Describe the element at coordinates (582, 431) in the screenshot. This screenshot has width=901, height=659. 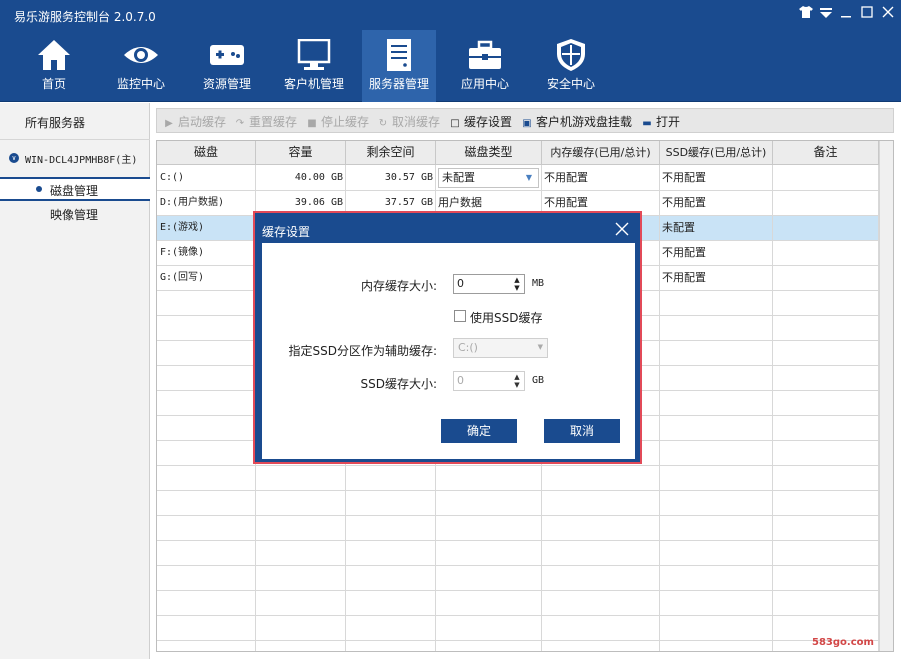
I see `cancel-button: 取消` at that location.